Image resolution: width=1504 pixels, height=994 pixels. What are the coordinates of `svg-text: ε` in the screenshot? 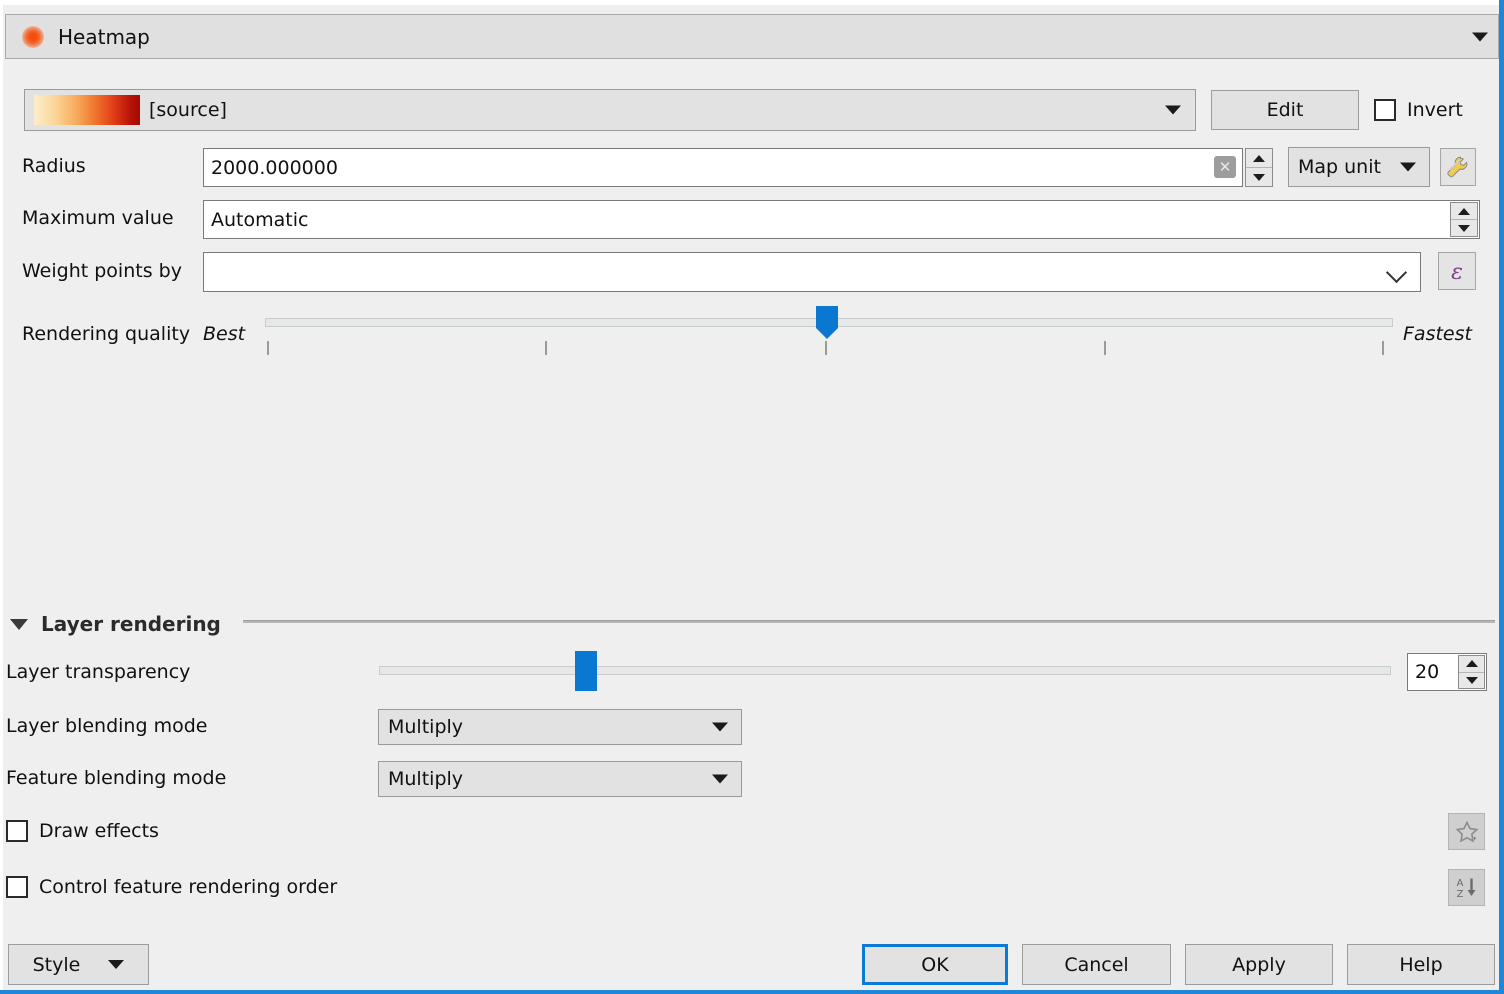 It's located at (1457, 272).